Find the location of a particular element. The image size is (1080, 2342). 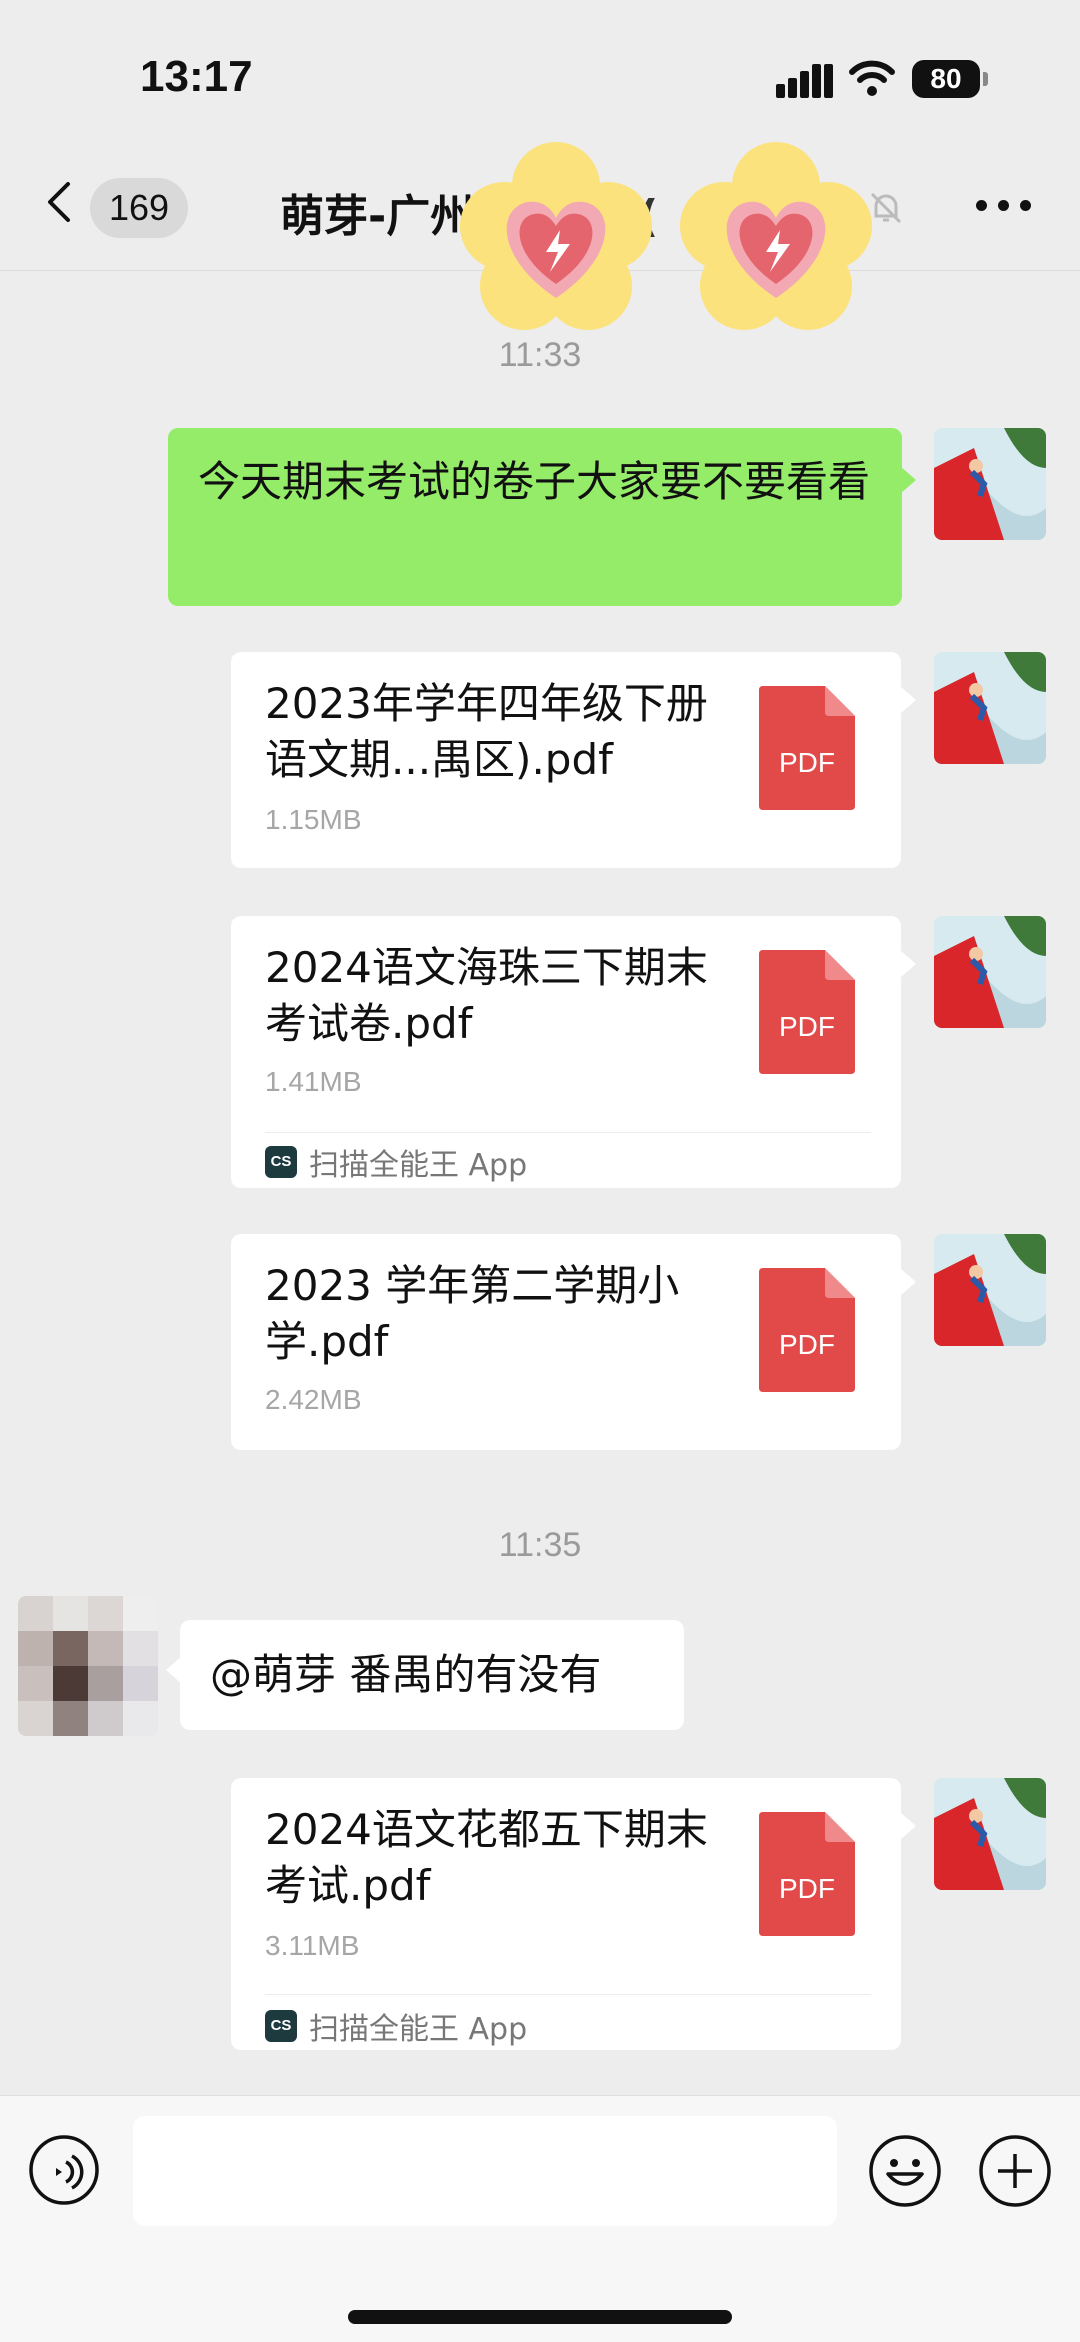

file-size: 2.42MB is located at coordinates (313, 1399).